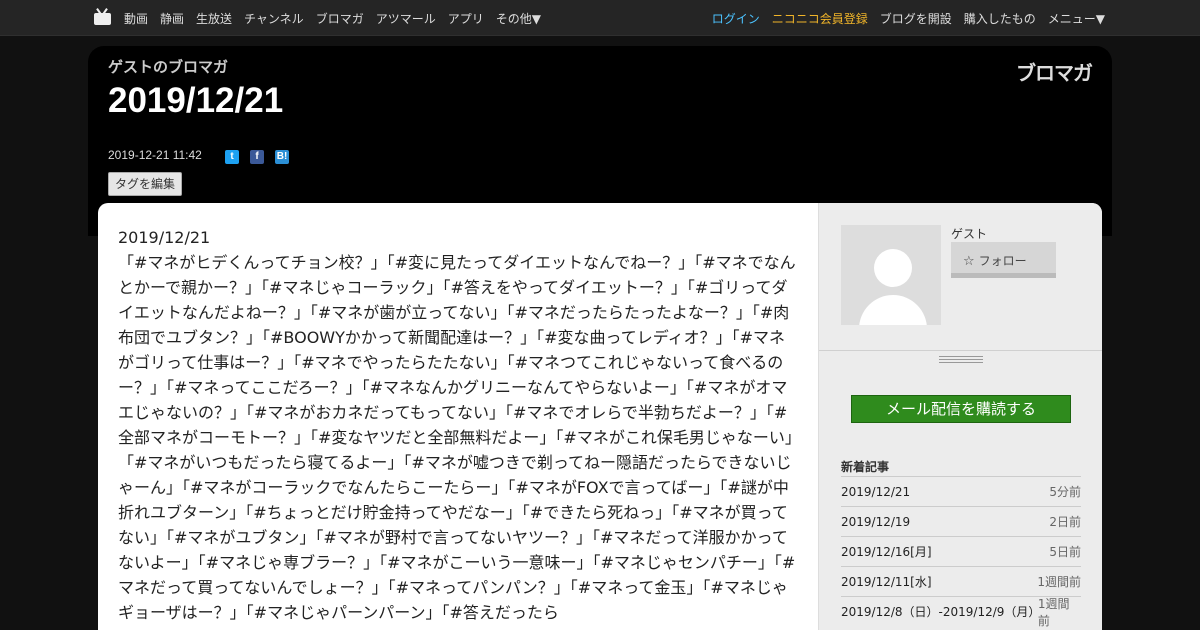  What do you see at coordinates (886, 552) in the screenshot?
I see `recent-article-title: 2019/12/16[月]` at bounding box center [886, 552].